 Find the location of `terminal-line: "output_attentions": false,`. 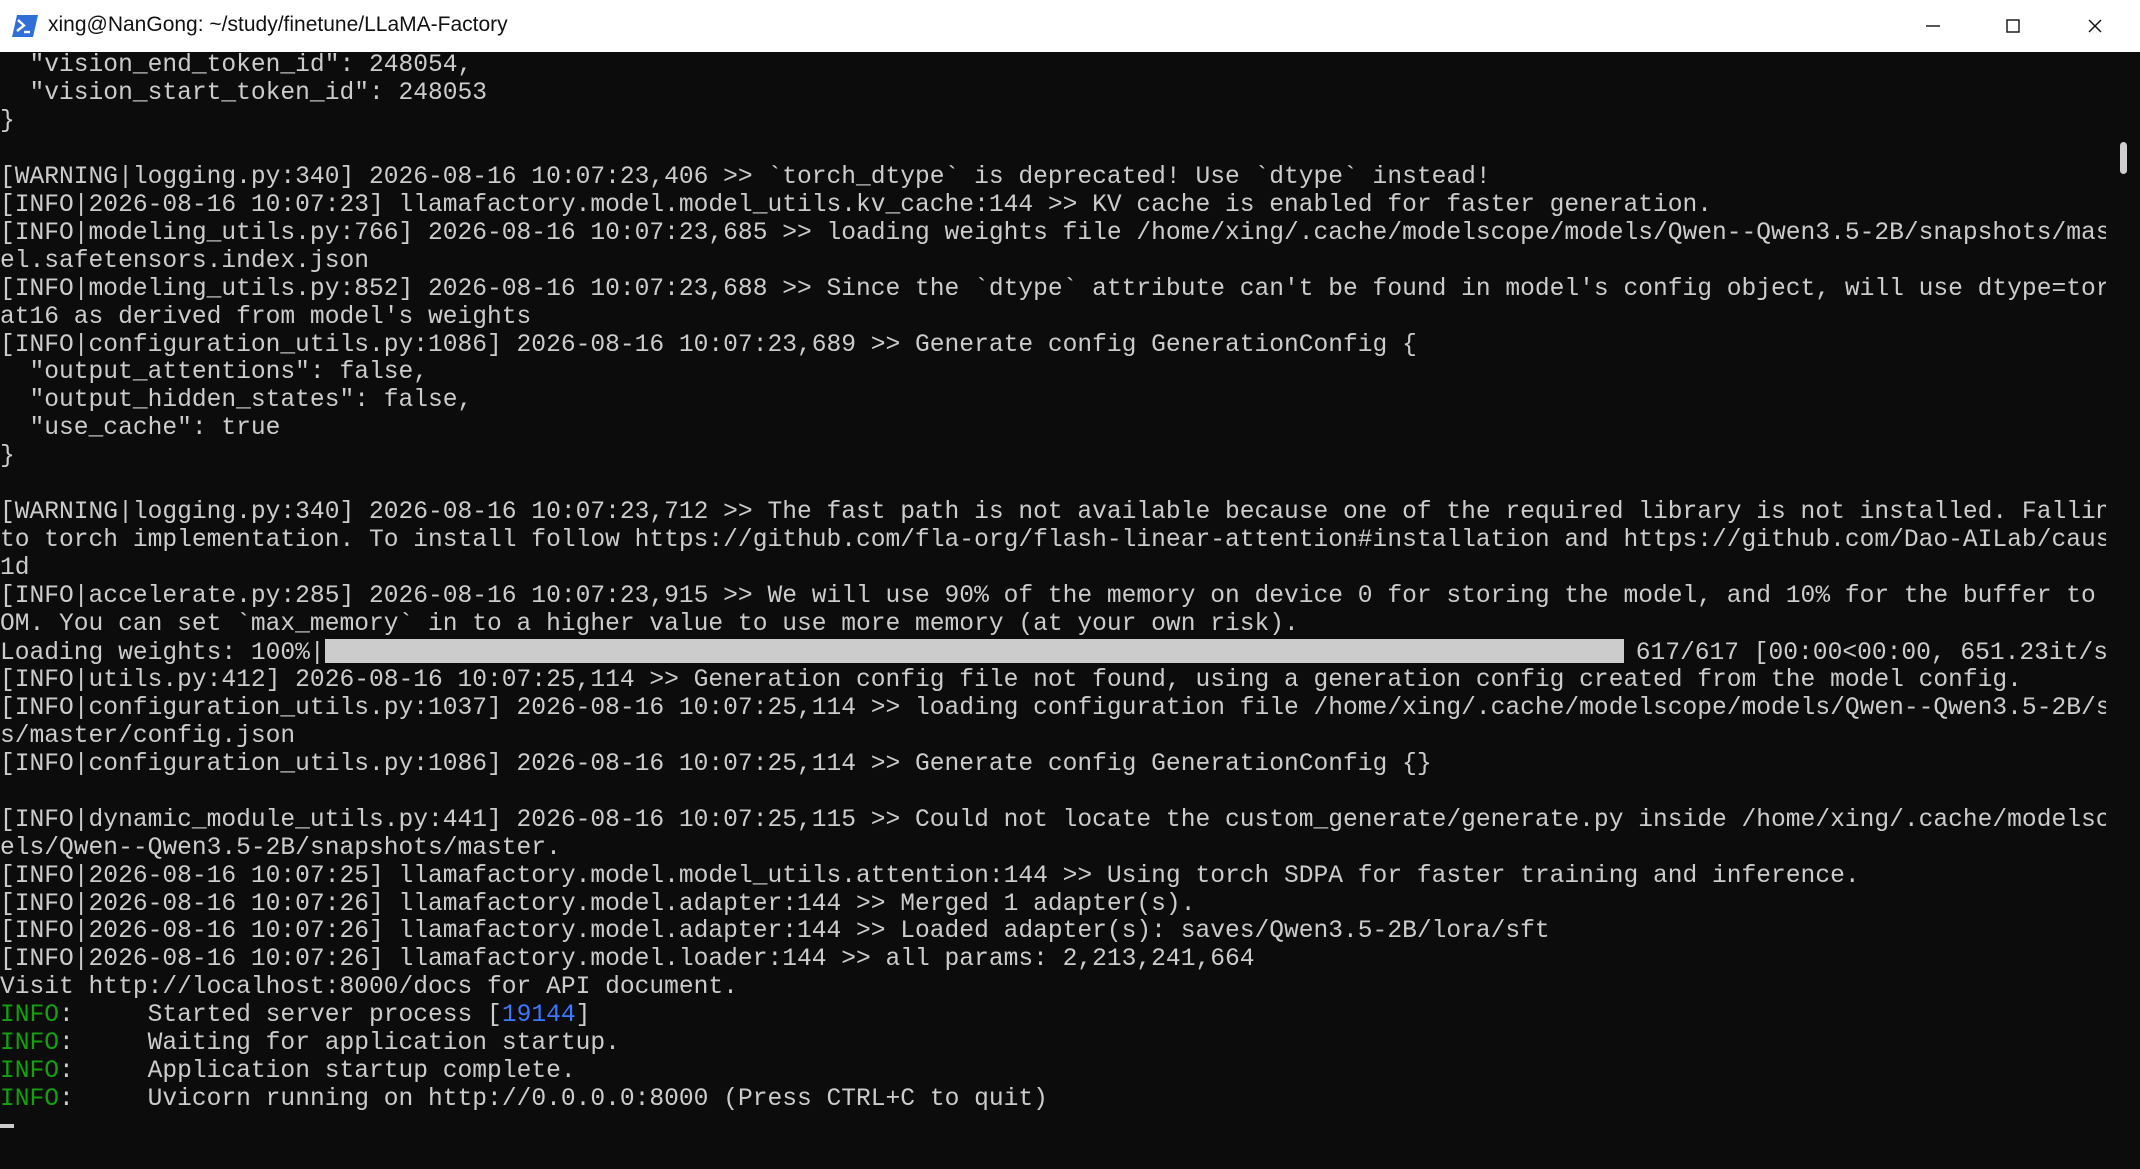

terminal-line: "output_attentions": false, is located at coordinates (214, 373).